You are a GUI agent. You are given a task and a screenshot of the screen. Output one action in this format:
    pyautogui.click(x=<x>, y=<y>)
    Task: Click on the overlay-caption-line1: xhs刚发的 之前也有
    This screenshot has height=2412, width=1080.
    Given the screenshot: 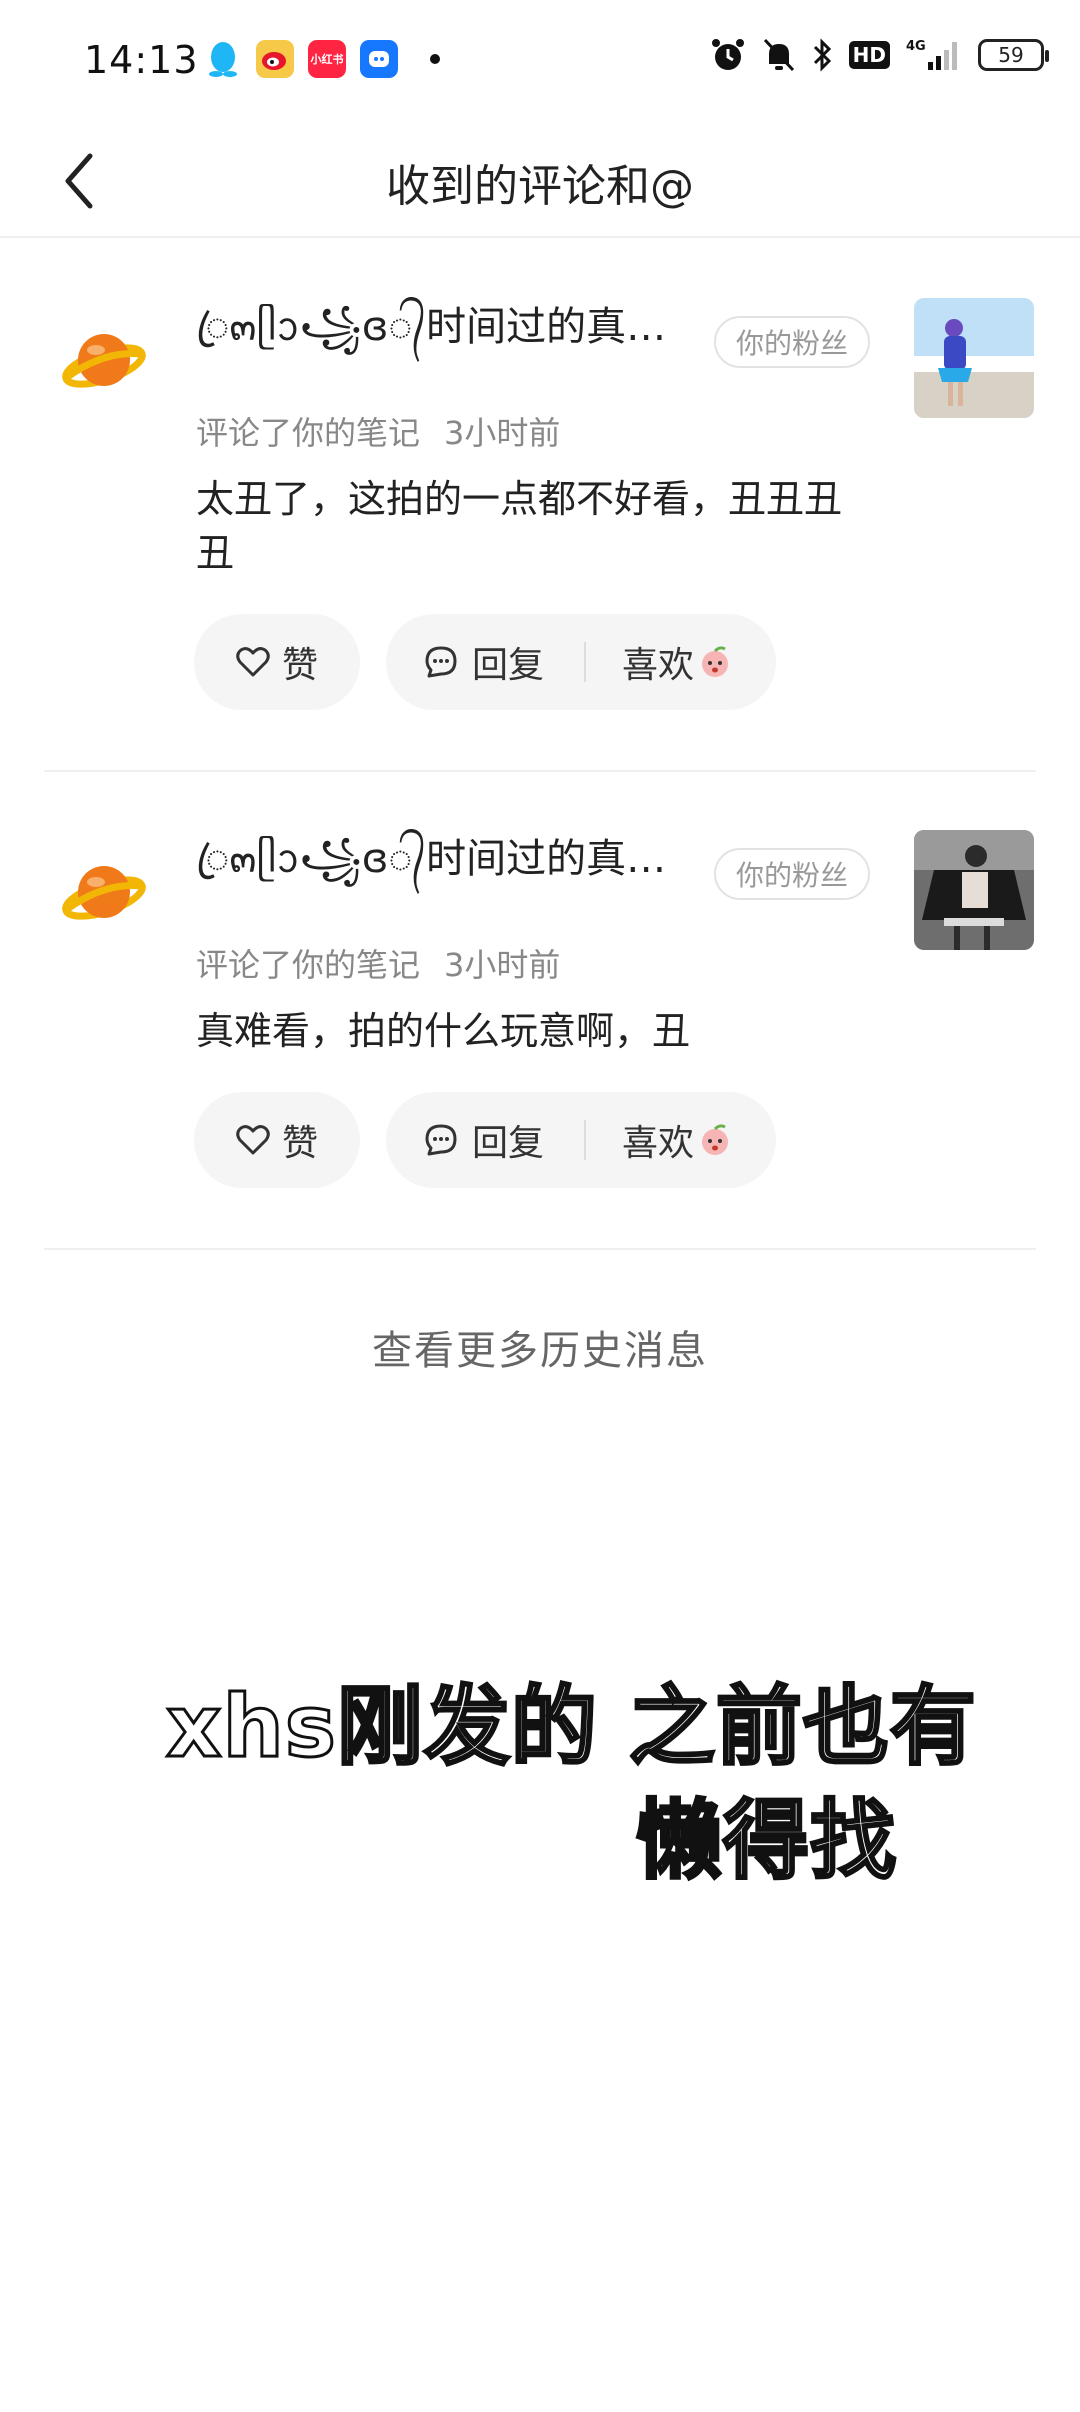 What is the action you would take?
    pyautogui.click(x=571, y=1727)
    